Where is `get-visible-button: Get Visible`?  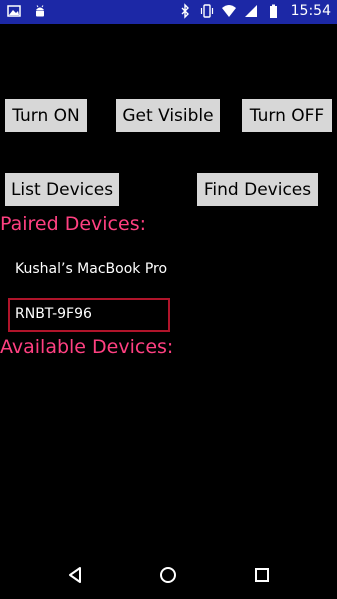
get-visible-button: Get Visible is located at coordinates (168, 115).